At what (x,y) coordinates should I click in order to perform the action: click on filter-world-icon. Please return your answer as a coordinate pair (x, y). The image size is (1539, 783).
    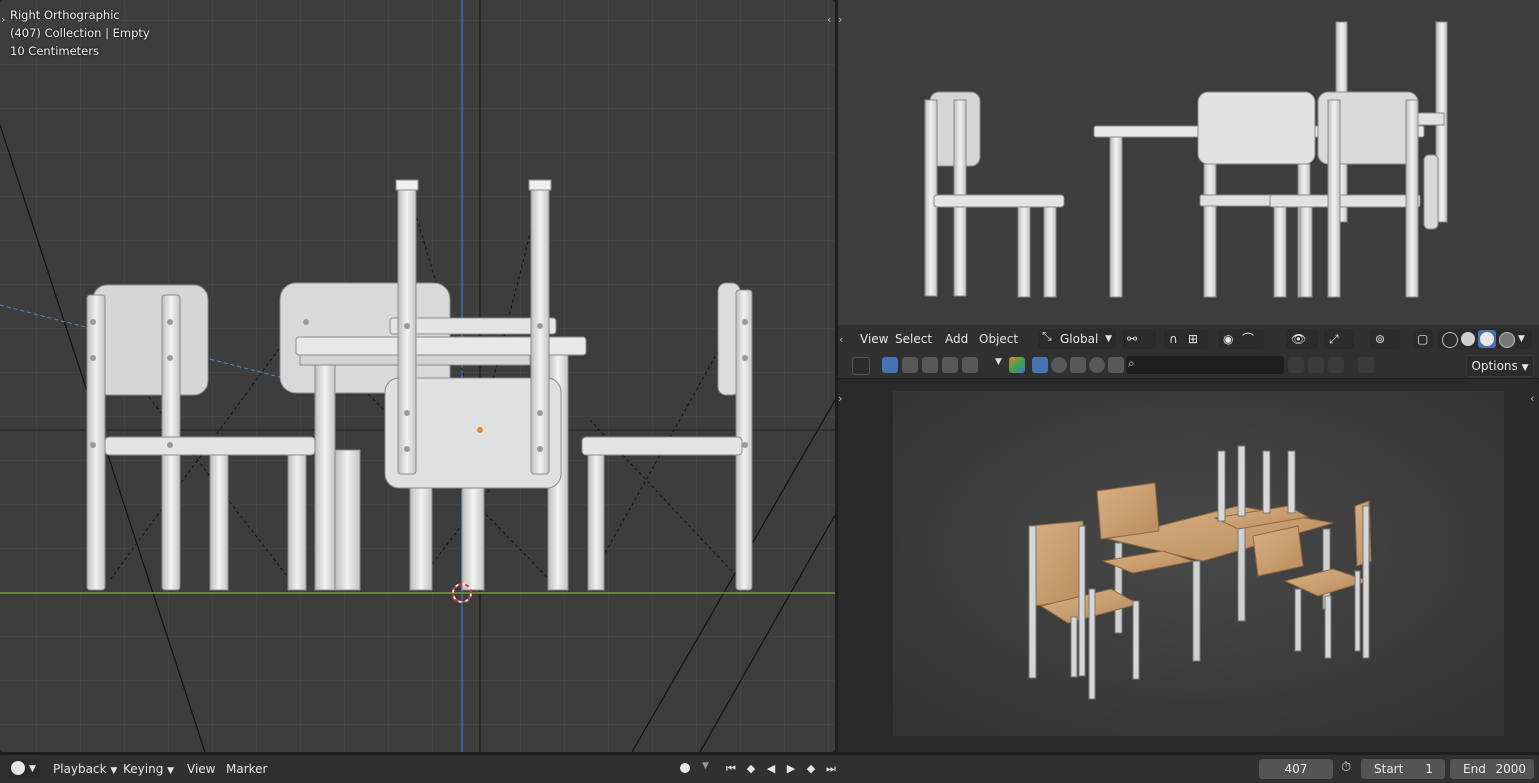
    Looking at the image, I should click on (1097, 365).